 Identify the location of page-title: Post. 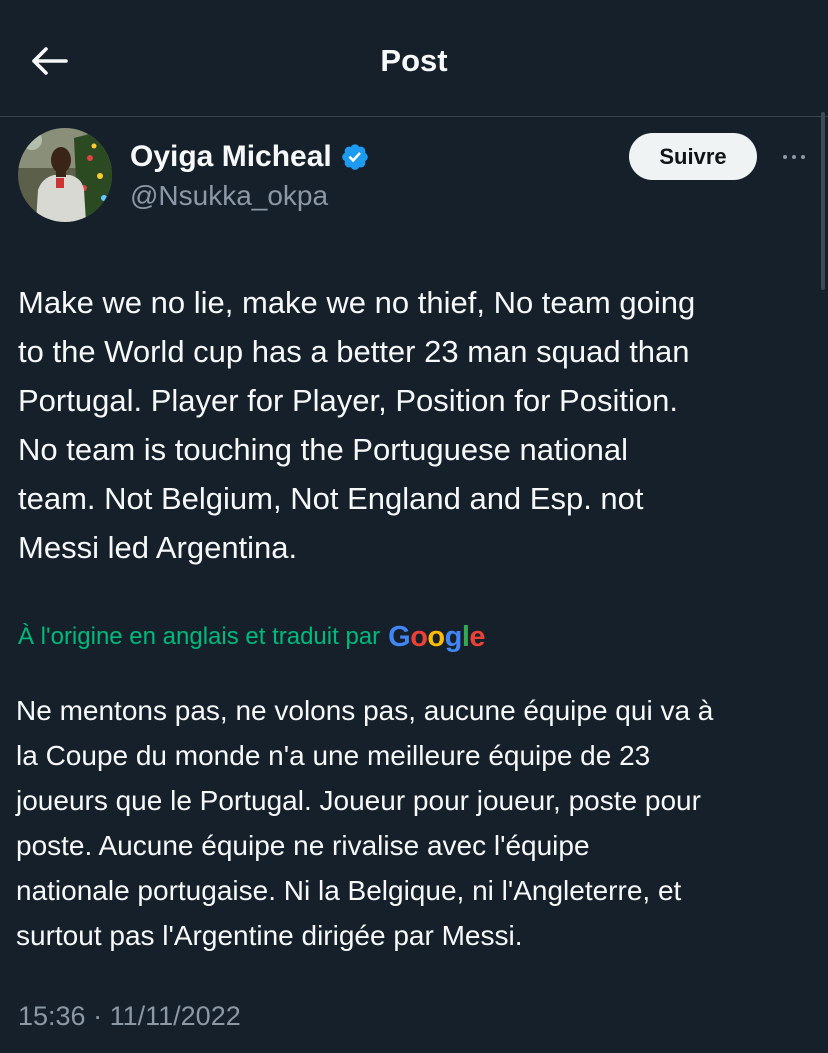
(414, 60).